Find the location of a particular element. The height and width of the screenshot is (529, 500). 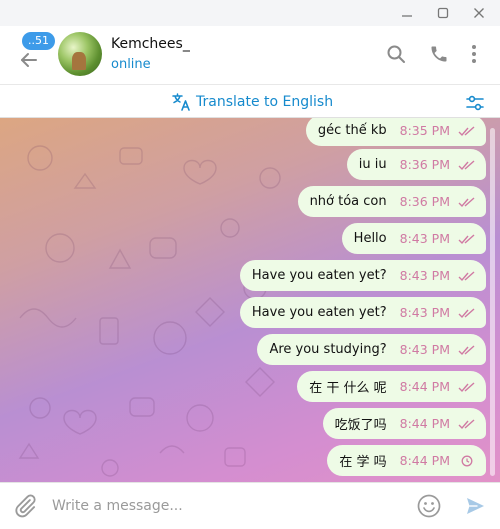

translate-label: Translate to English is located at coordinates (265, 102).